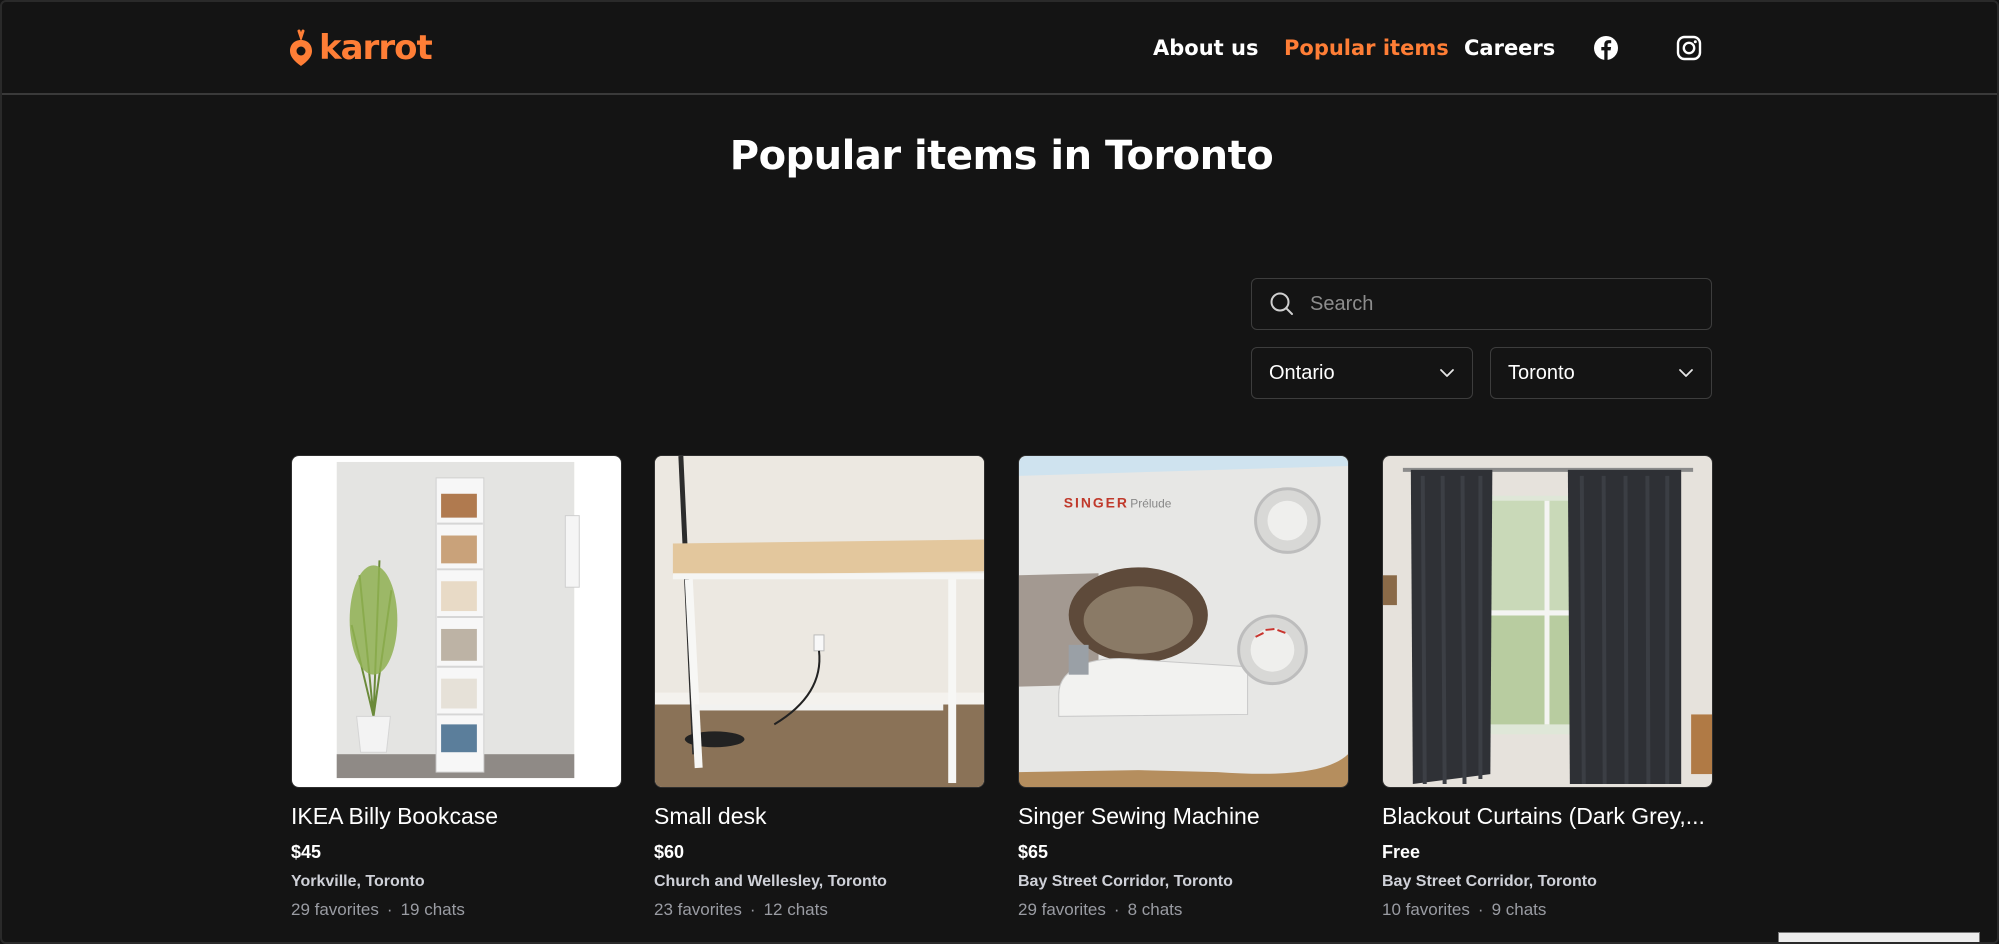 This screenshot has width=1999, height=944. What do you see at coordinates (1281, 303) in the screenshot?
I see `search-icon` at bounding box center [1281, 303].